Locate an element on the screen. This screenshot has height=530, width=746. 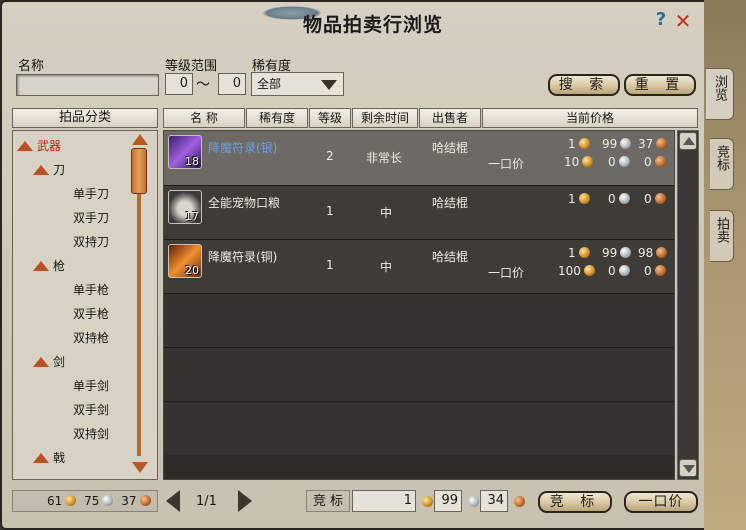
bid-button: 竞 标 is located at coordinates (575, 502).